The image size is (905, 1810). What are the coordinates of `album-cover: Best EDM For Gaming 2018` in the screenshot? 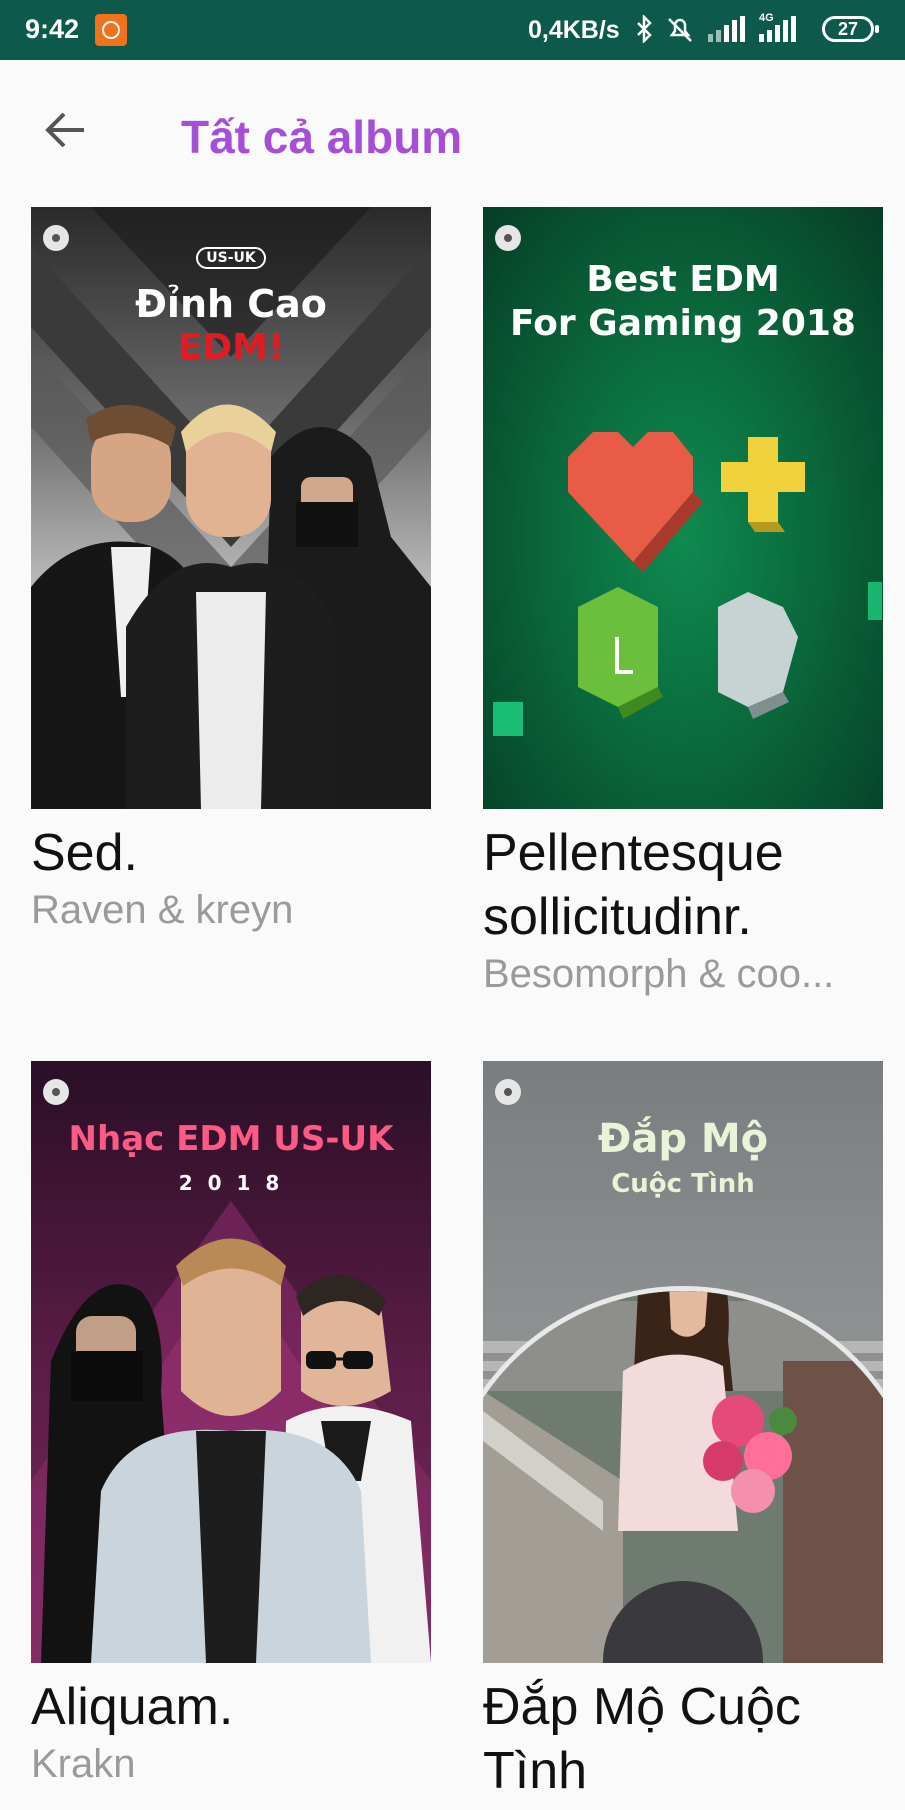 It's located at (683, 508).